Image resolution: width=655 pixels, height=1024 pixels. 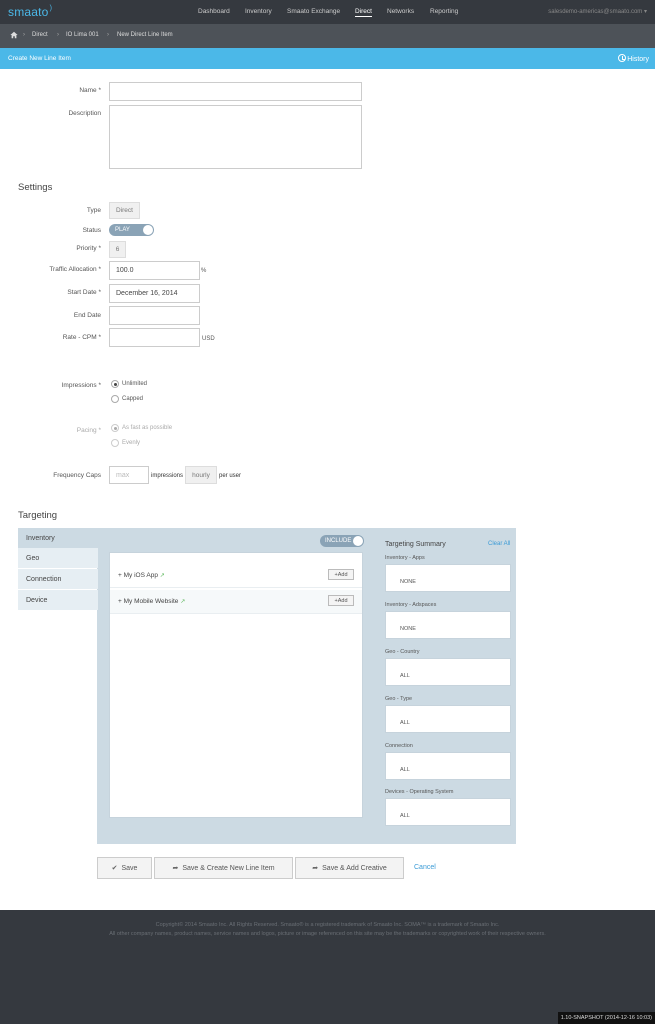 I want to click on tab-geo: Geo, so click(x=58, y=558).